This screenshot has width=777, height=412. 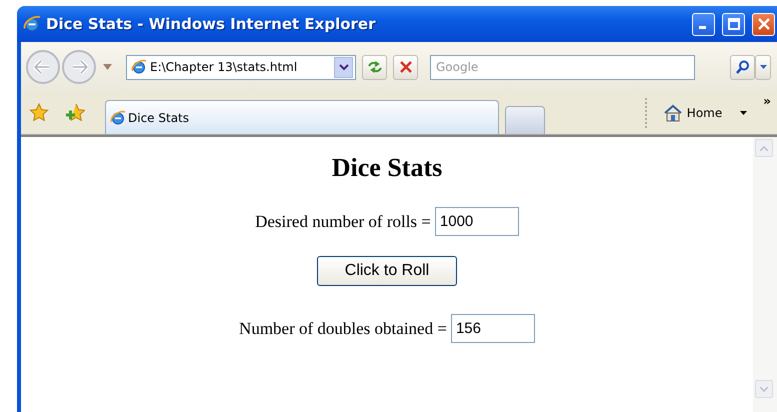 I want to click on window-title: Dice Stats - Windows Internet Explorer, so click(x=211, y=24).